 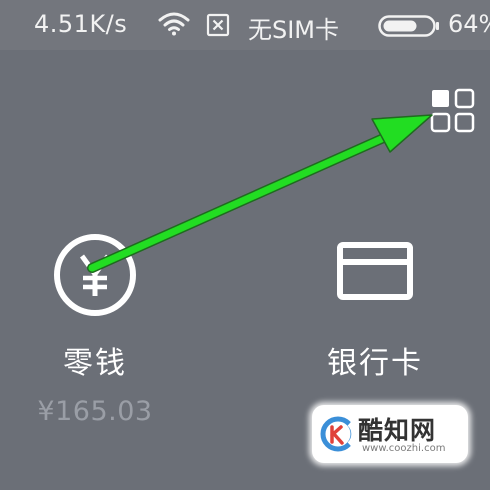 What do you see at coordinates (338, 434) in the screenshot?
I see `coozhi-logo-icon` at bounding box center [338, 434].